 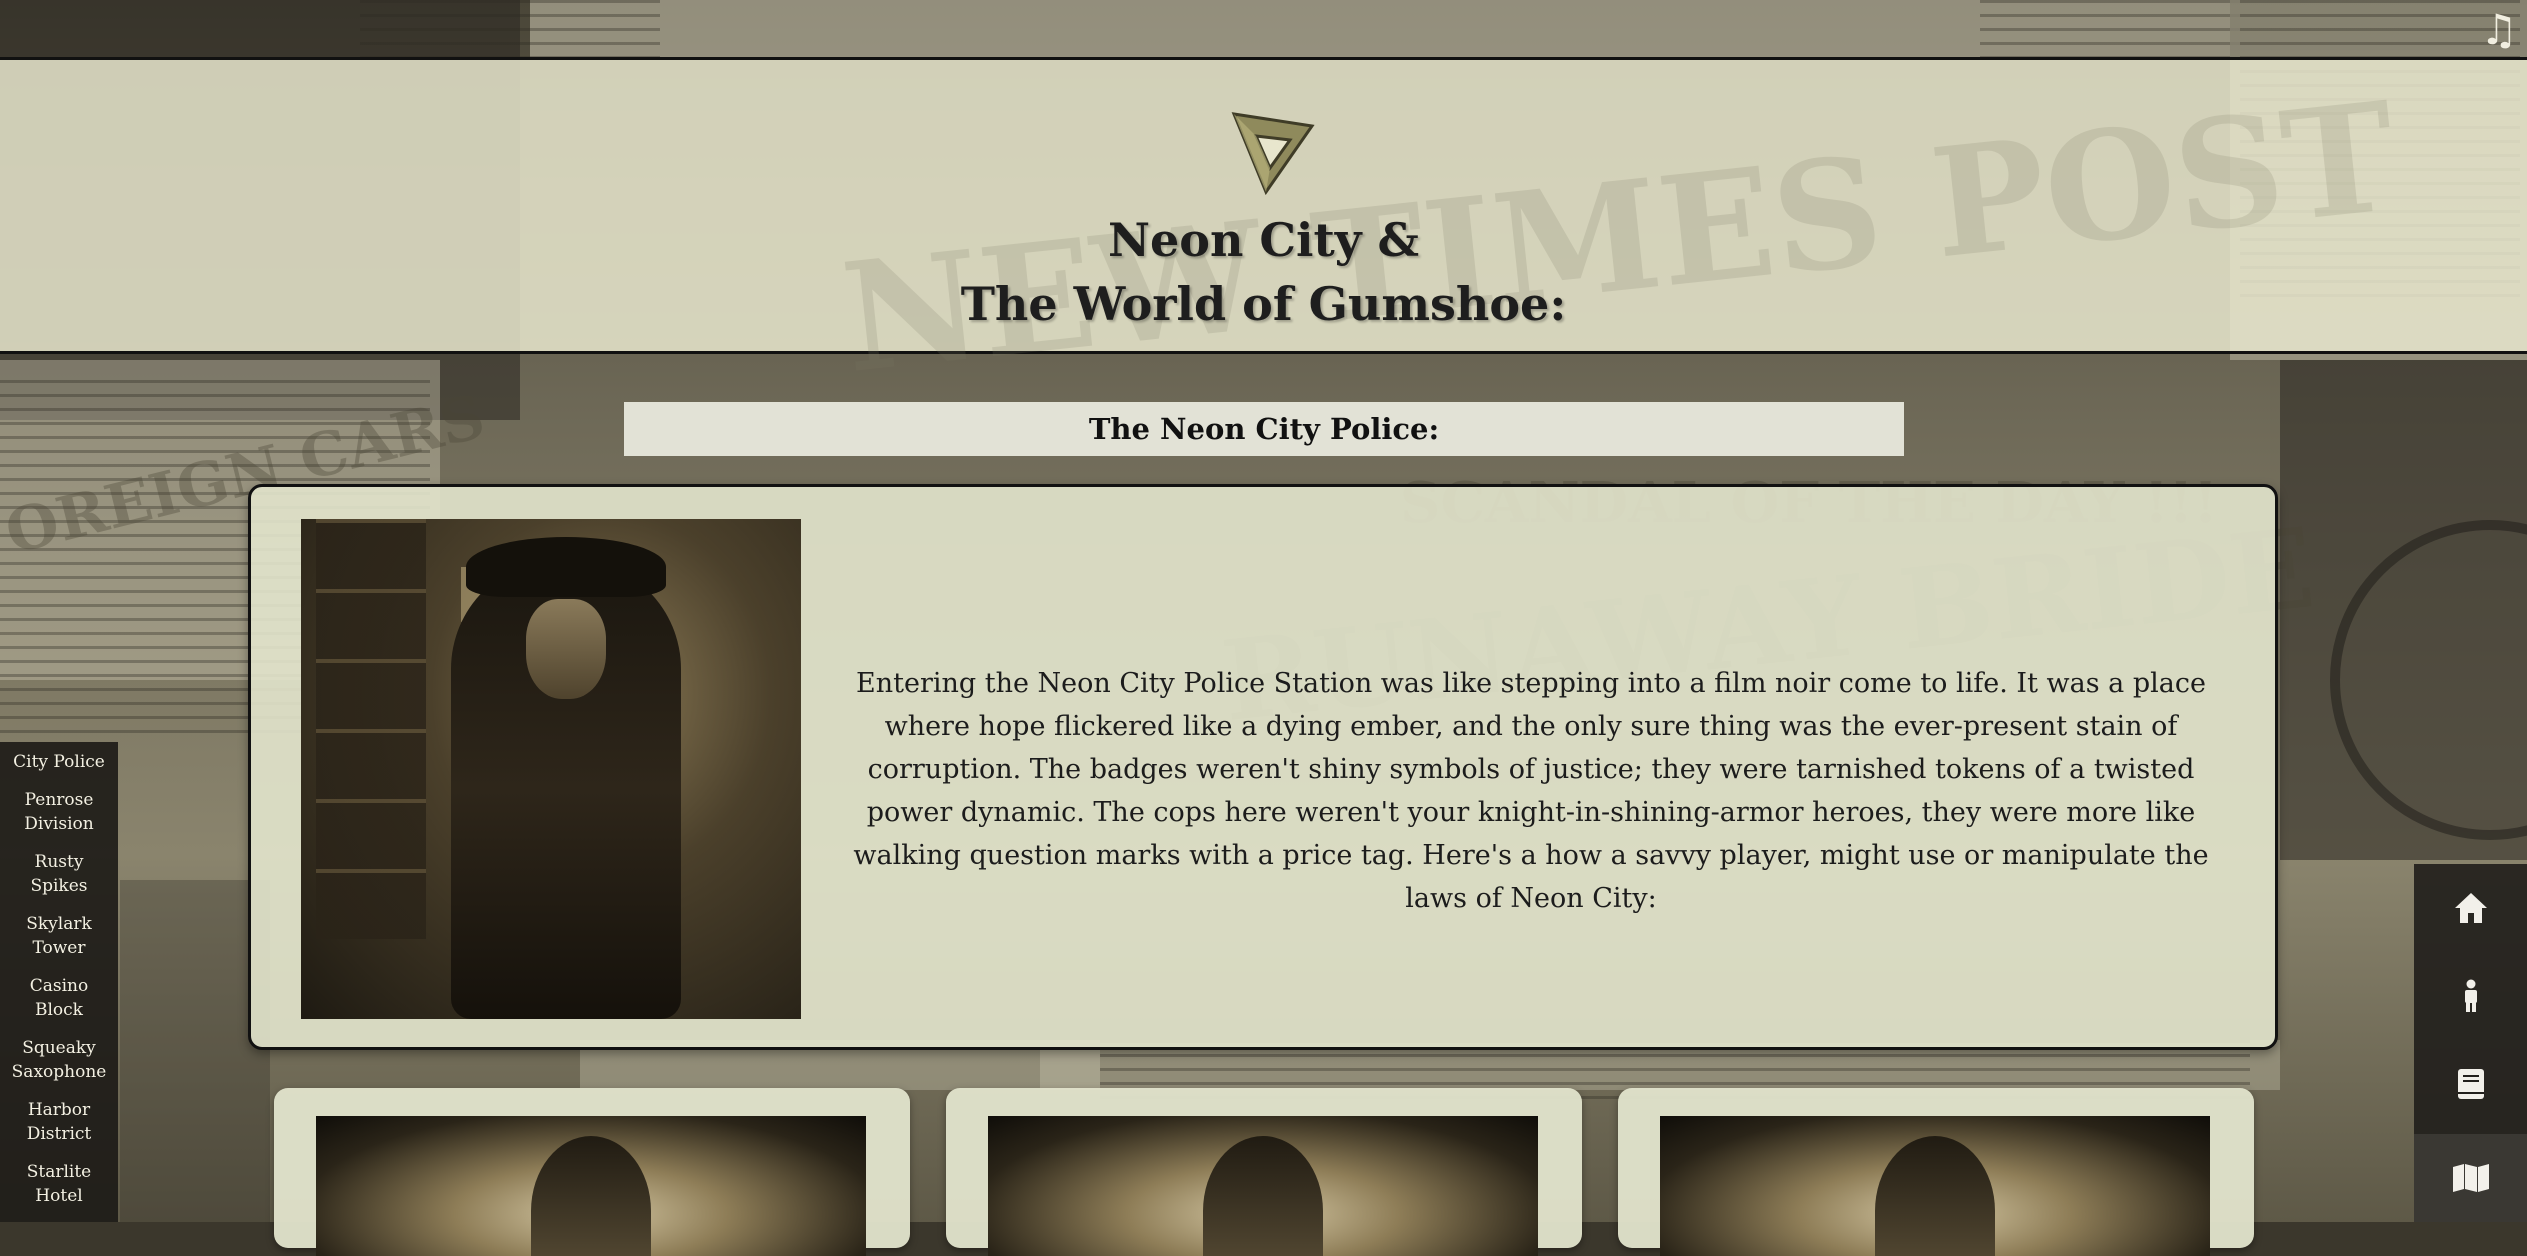 I want to click on sidebar-item-casino-block: Casino Block, so click(x=59, y=998).